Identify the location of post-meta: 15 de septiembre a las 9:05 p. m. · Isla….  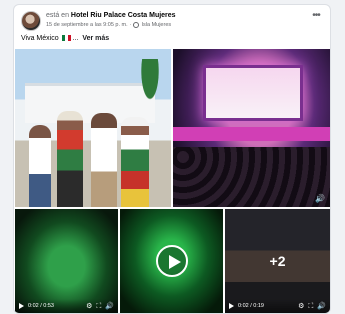
(109, 25).